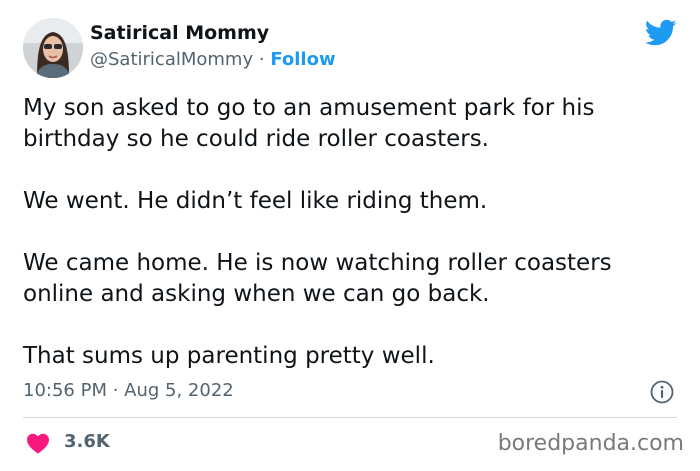 This screenshot has height=471, width=700. I want to click on info-icon, so click(662, 392).